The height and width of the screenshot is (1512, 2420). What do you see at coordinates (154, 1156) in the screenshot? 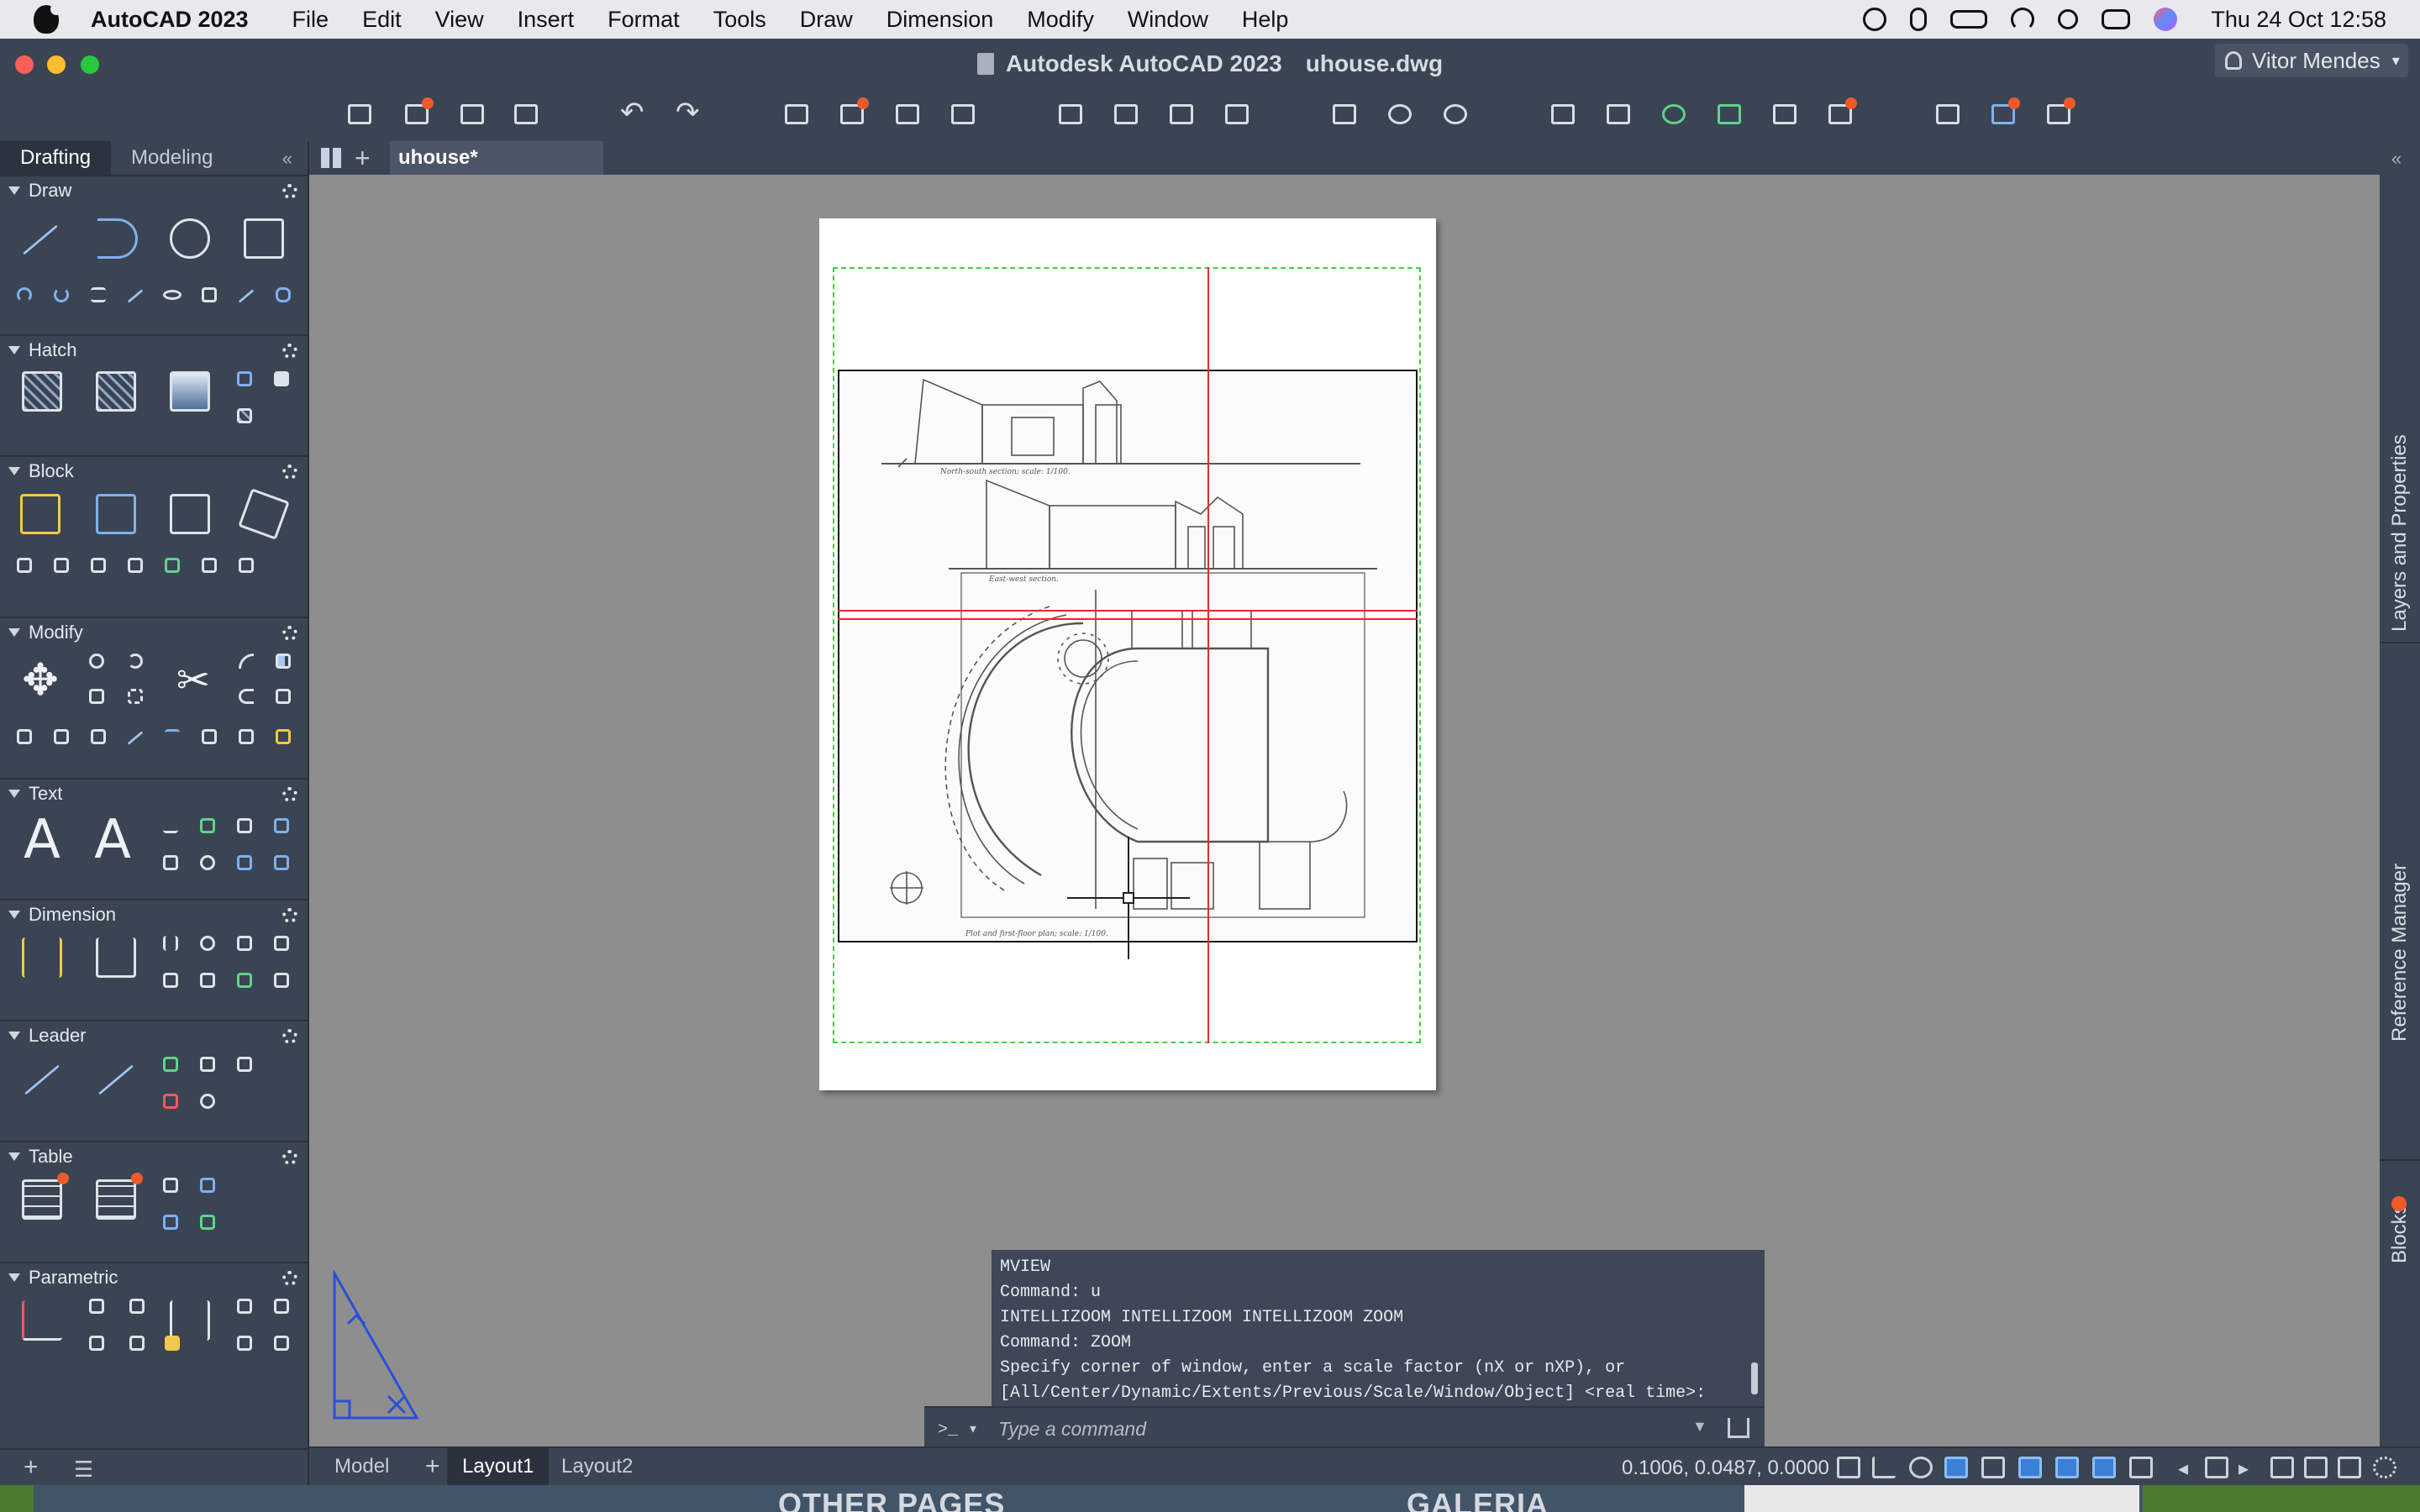
I see `section-table-header: Table` at bounding box center [154, 1156].